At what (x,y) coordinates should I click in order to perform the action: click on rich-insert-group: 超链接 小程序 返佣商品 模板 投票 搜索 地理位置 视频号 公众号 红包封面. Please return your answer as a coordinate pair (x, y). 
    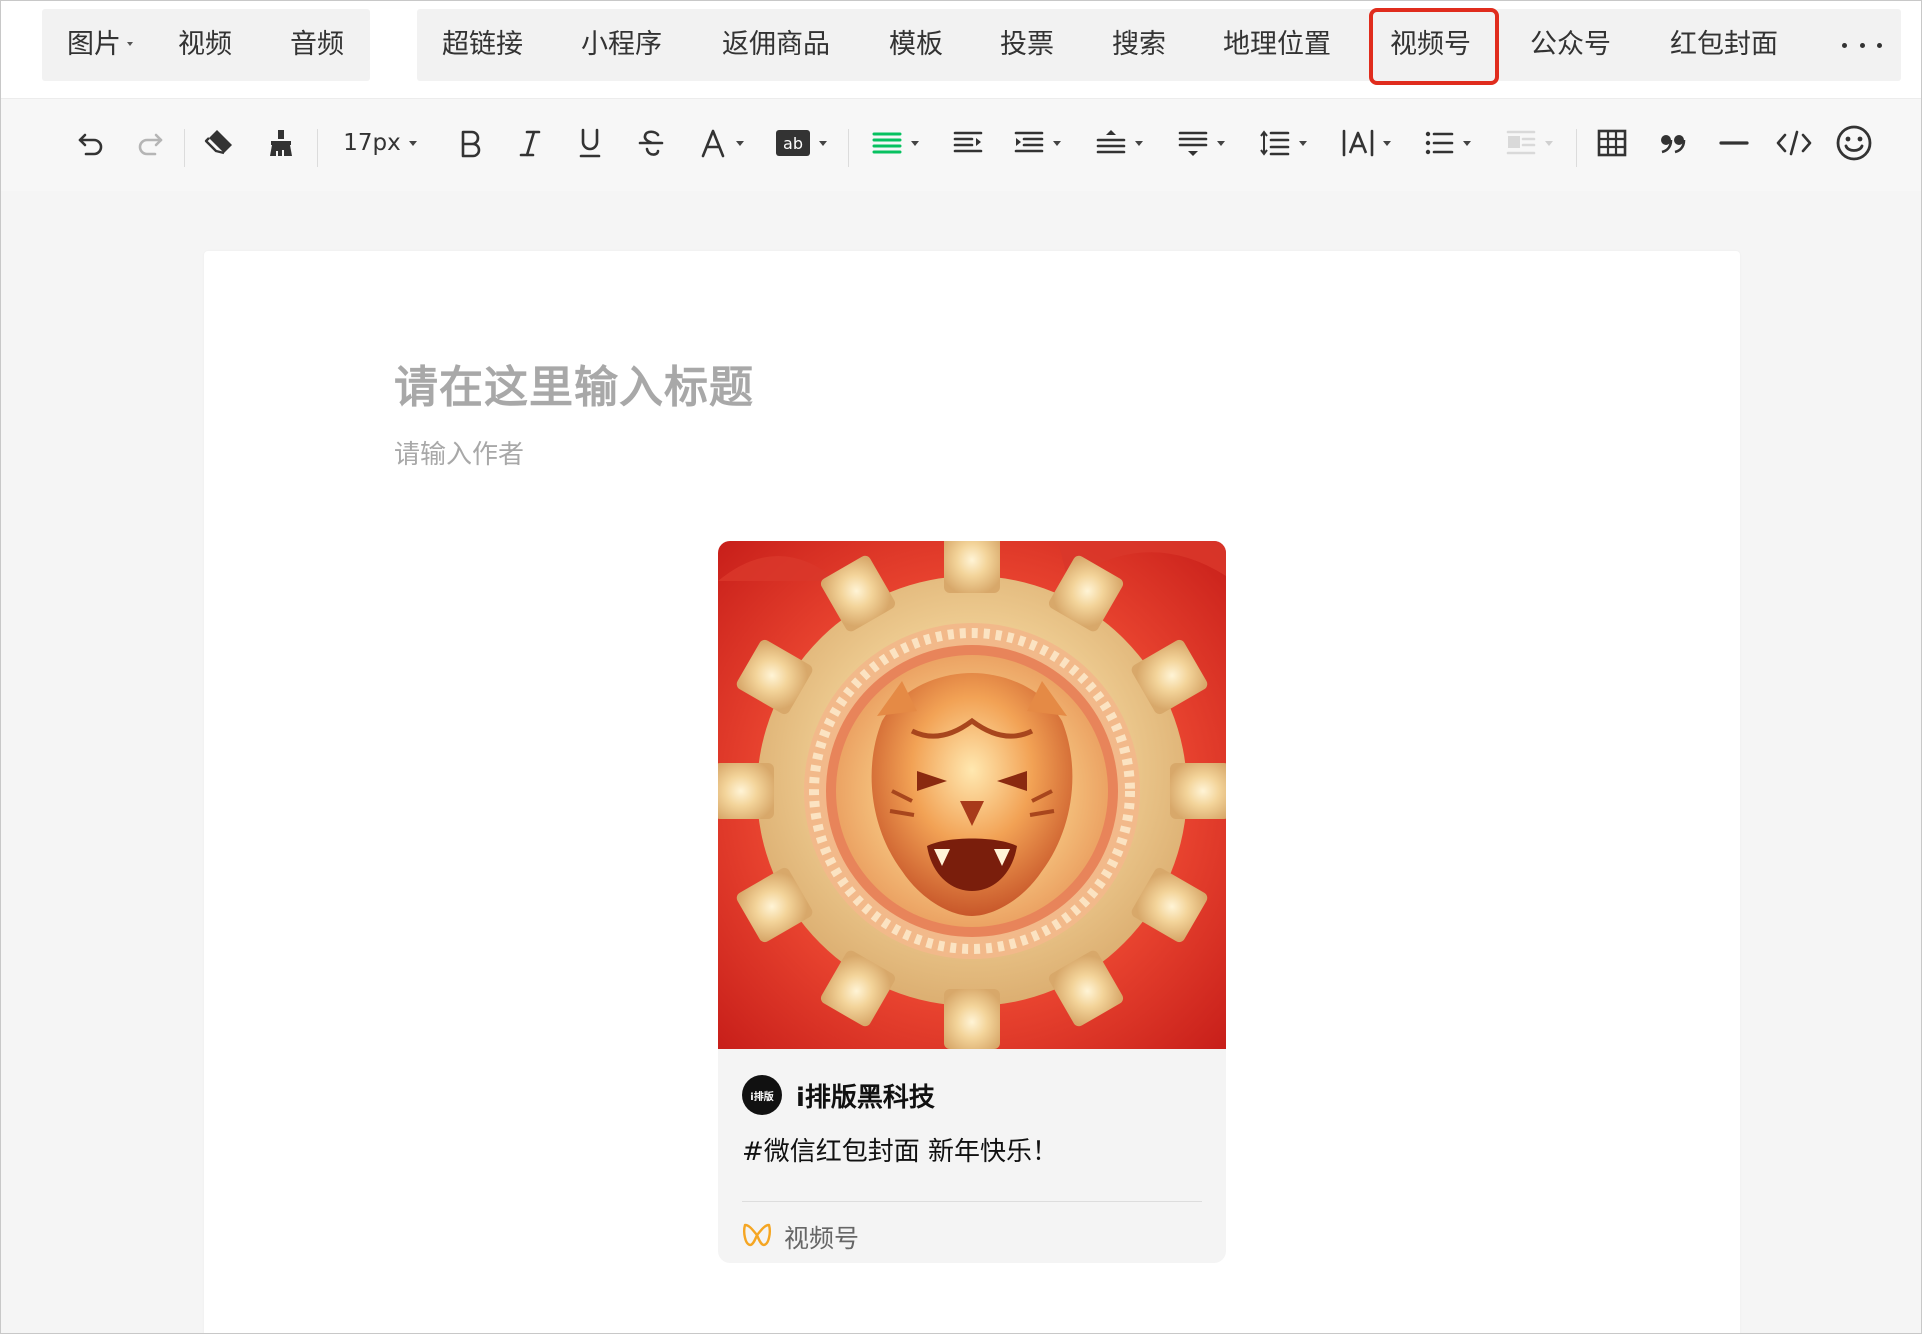
    Looking at the image, I should click on (1159, 45).